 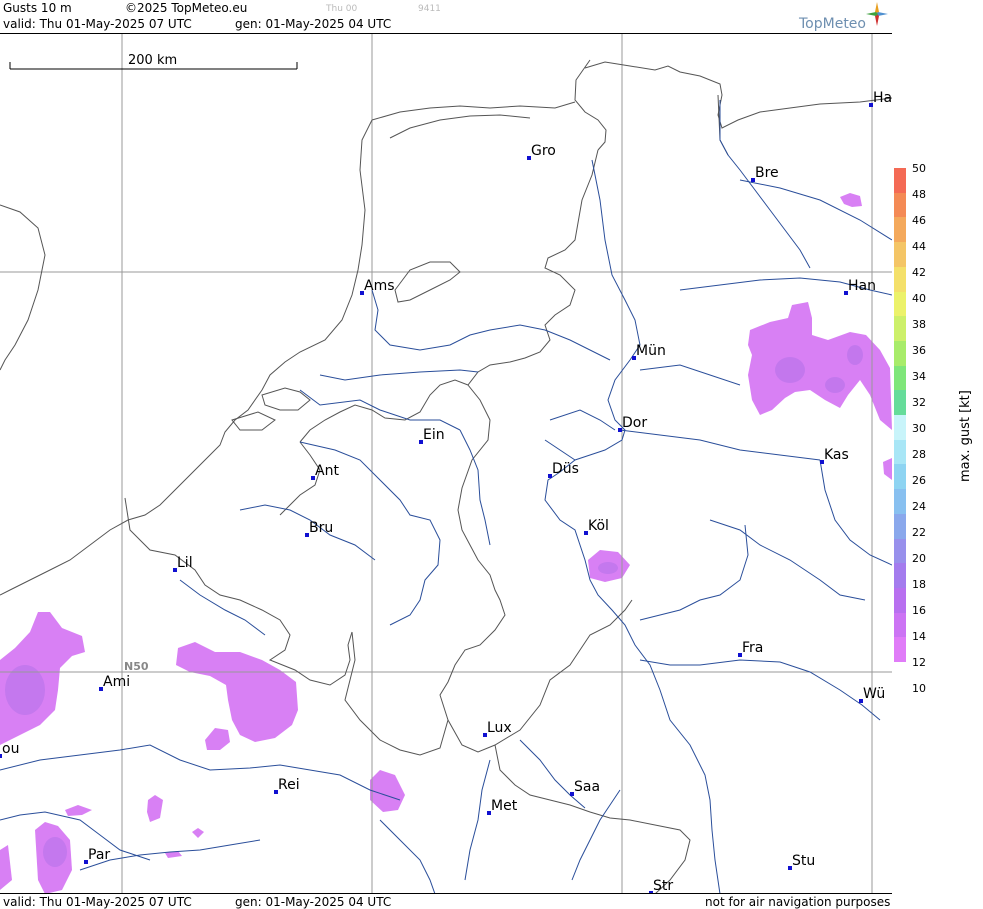 I want to click on legend-tick-label: 14, so click(x=919, y=636).